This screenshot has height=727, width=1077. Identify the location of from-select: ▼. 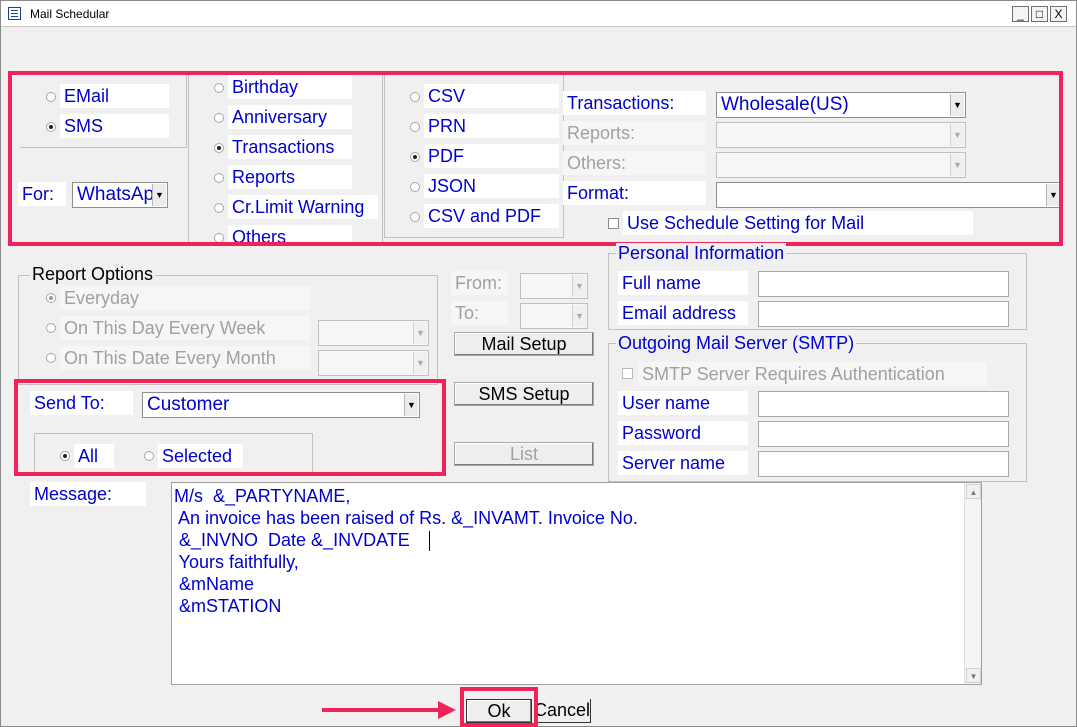
(554, 286).